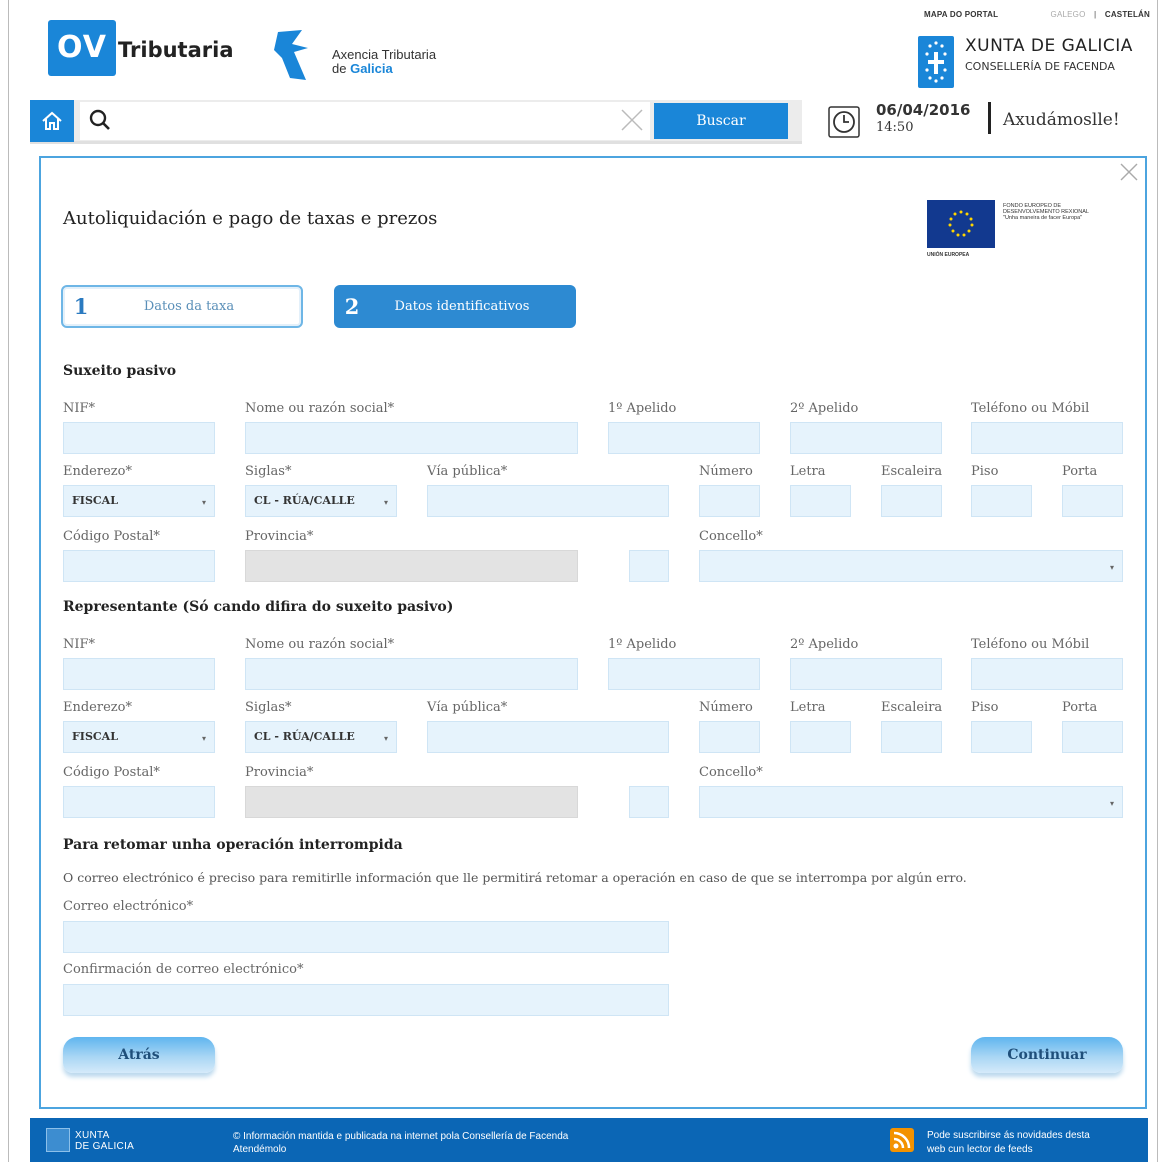  I want to click on eu-flag-icon, so click(961, 224).